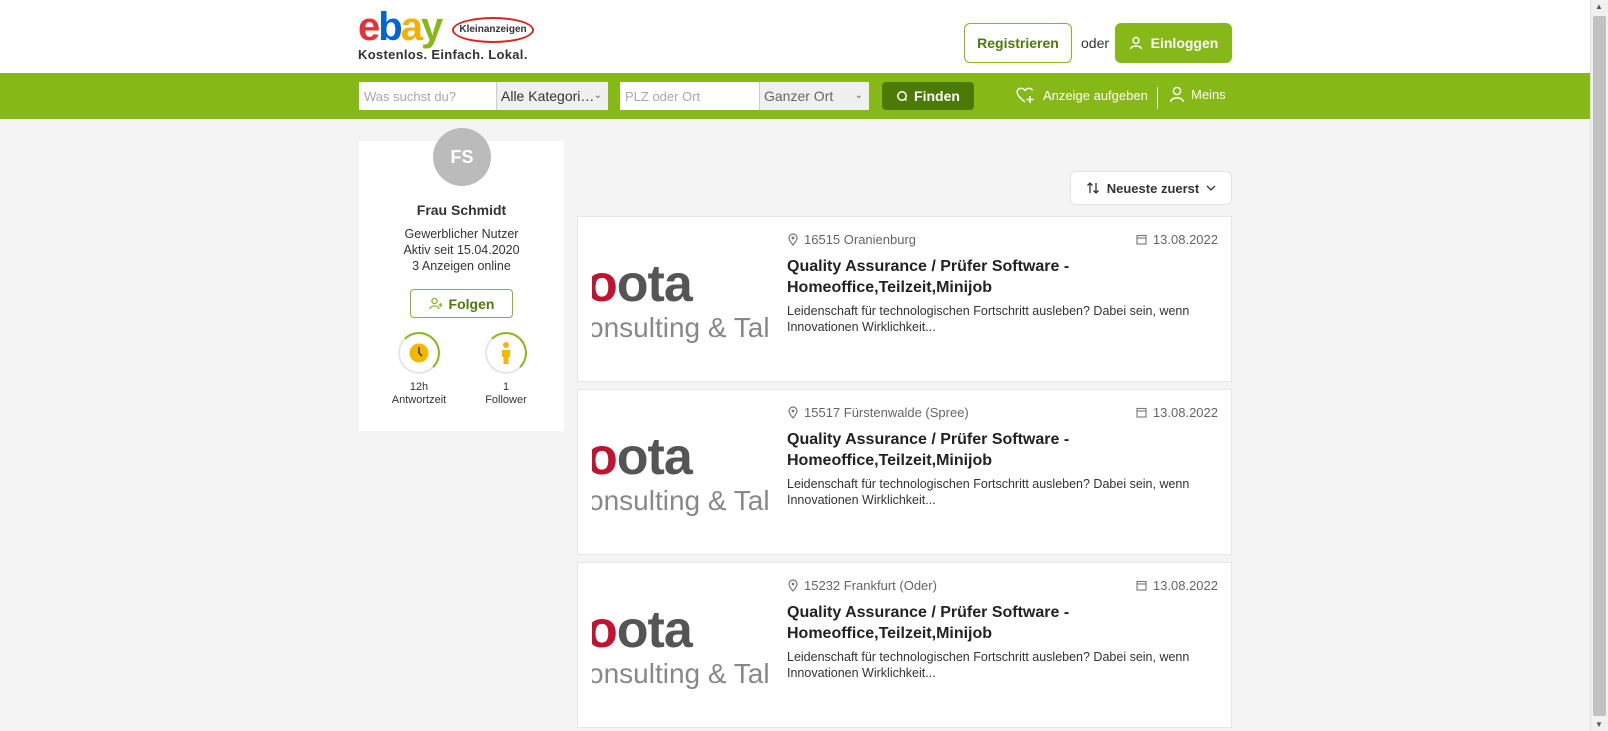  What do you see at coordinates (419, 400) in the screenshot?
I see `stat-label: Antwortzeit` at bounding box center [419, 400].